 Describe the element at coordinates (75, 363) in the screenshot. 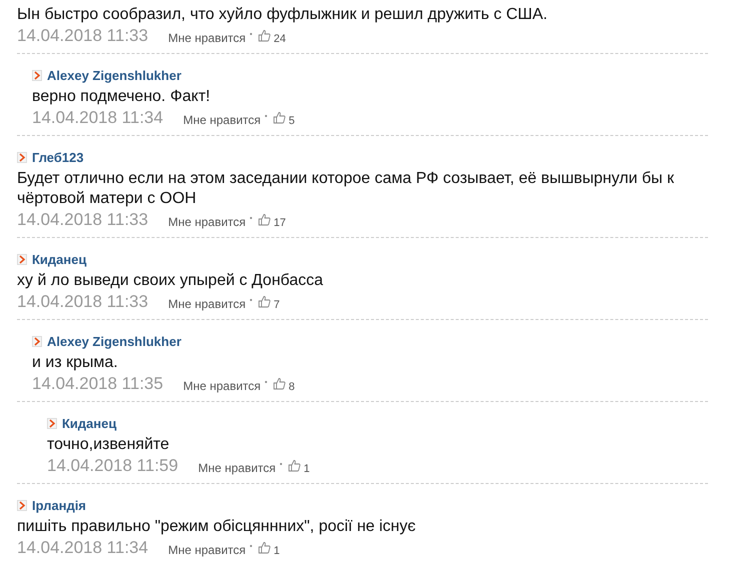

I see `comment-text: и из крыма.` at that location.